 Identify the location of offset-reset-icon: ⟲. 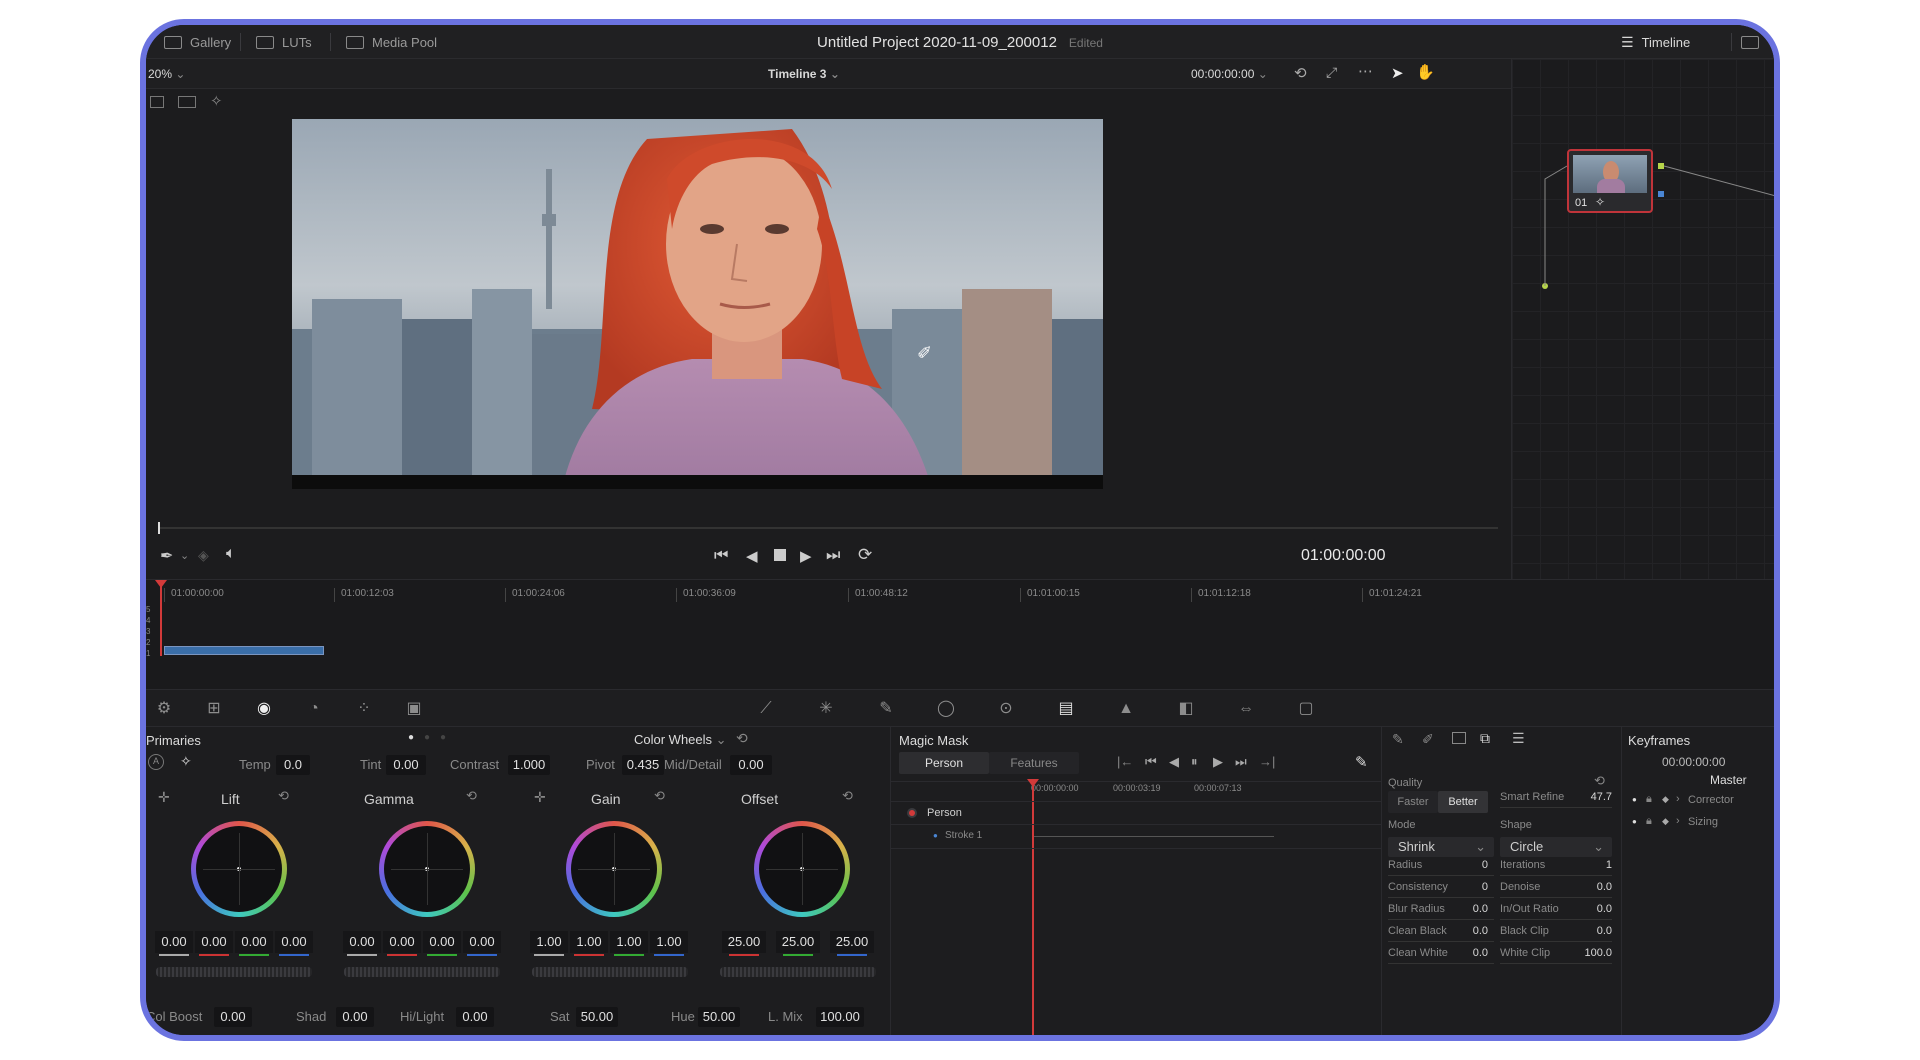
(847, 796).